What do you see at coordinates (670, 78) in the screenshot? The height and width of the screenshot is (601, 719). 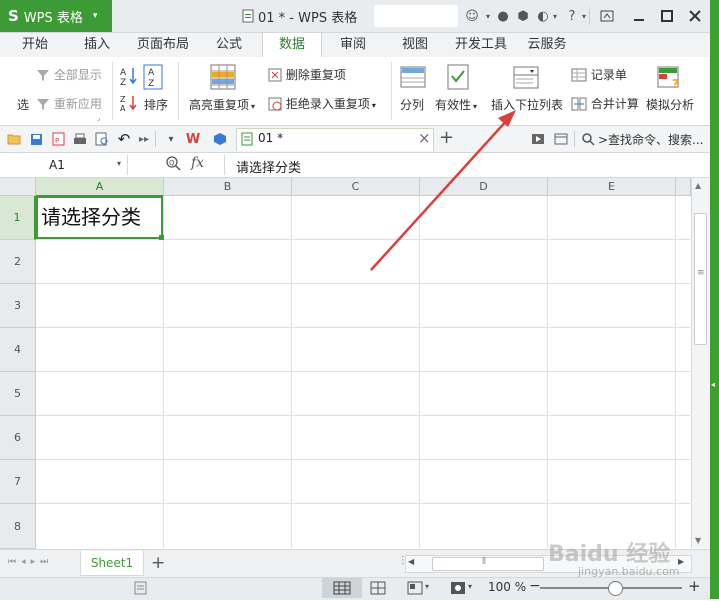 I see `what-if-analysis-icon: ?` at bounding box center [670, 78].